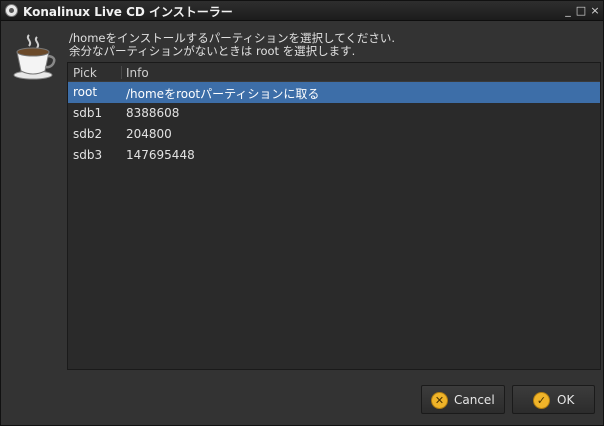 The width and height of the screenshot is (604, 426). I want to click on list-row-sdb2: sdb2 204800, so click(334, 134).